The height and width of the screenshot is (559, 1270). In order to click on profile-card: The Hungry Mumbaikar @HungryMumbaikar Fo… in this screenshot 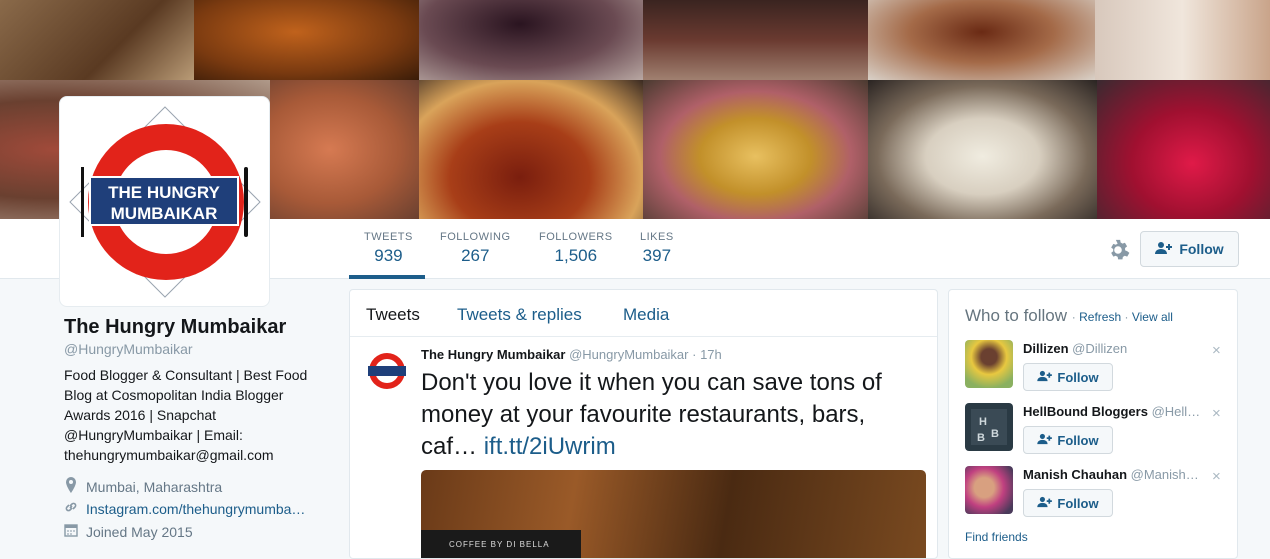, I will do `click(194, 390)`.